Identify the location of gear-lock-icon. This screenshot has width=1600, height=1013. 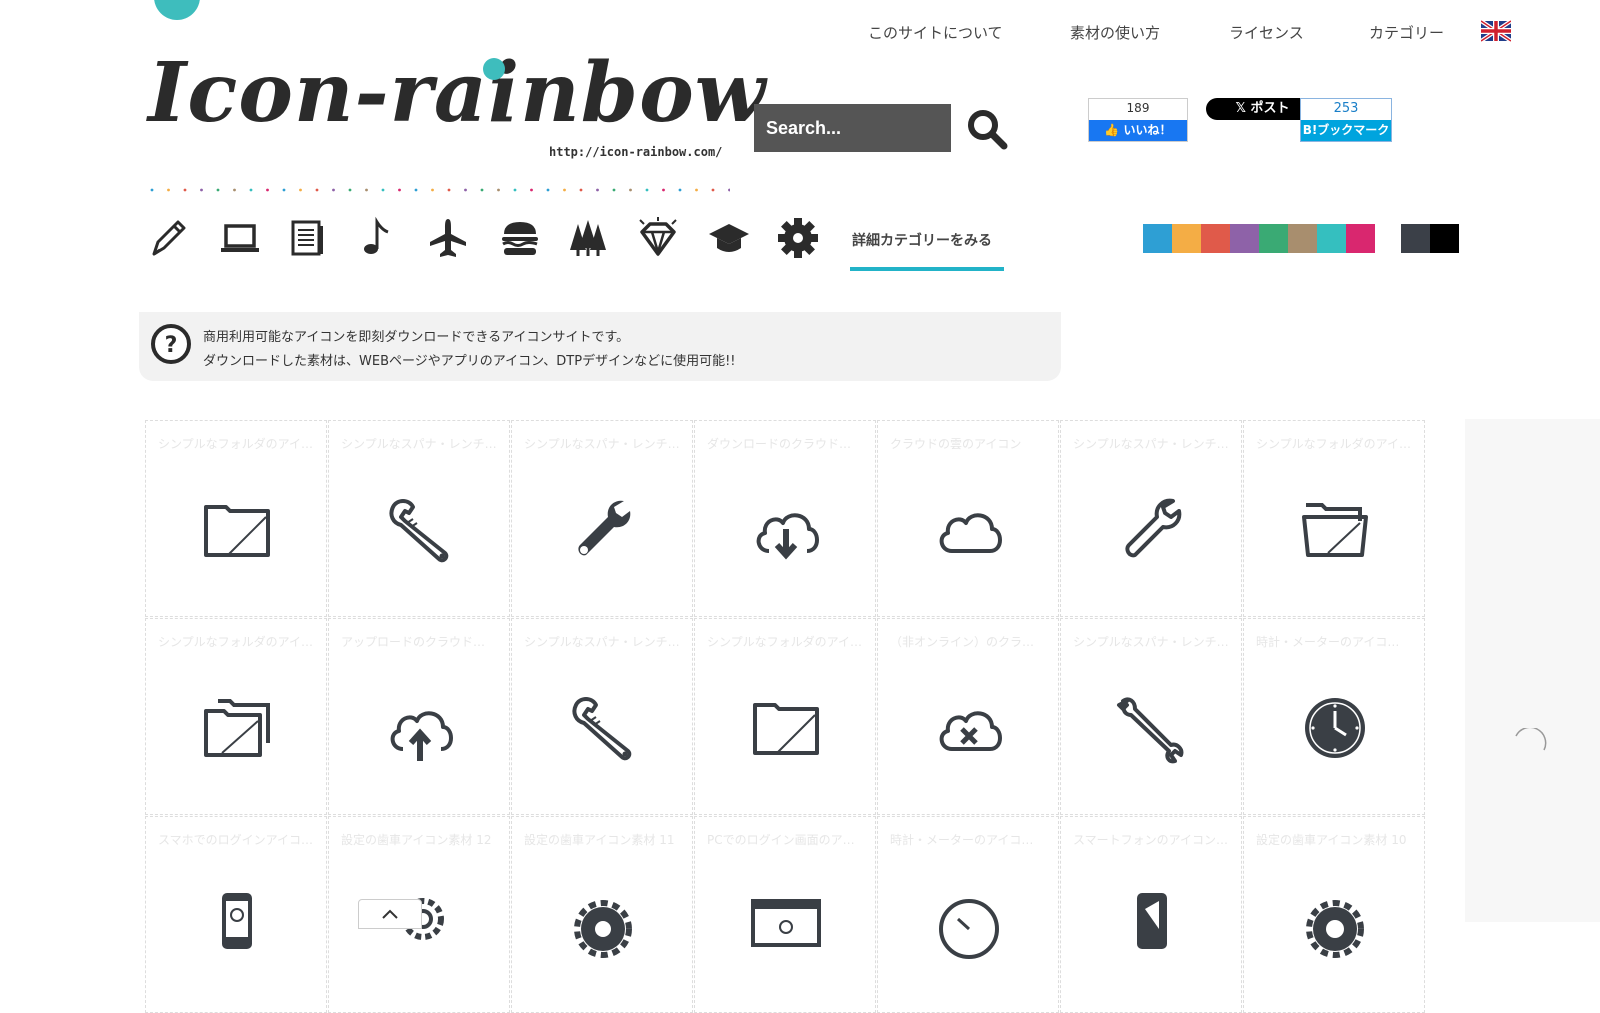
(603, 929).